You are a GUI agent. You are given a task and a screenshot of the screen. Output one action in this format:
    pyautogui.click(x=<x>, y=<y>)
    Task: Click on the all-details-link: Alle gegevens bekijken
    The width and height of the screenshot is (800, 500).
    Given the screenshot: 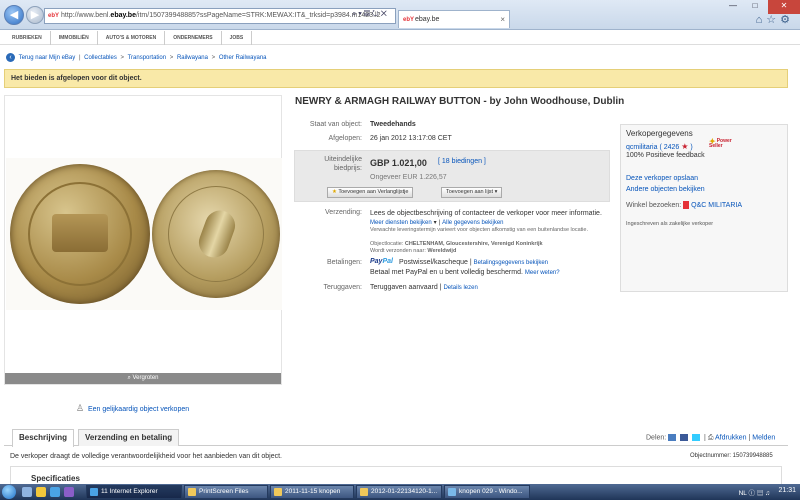 What is the action you would take?
    pyautogui.click(x=472, y=223)
    